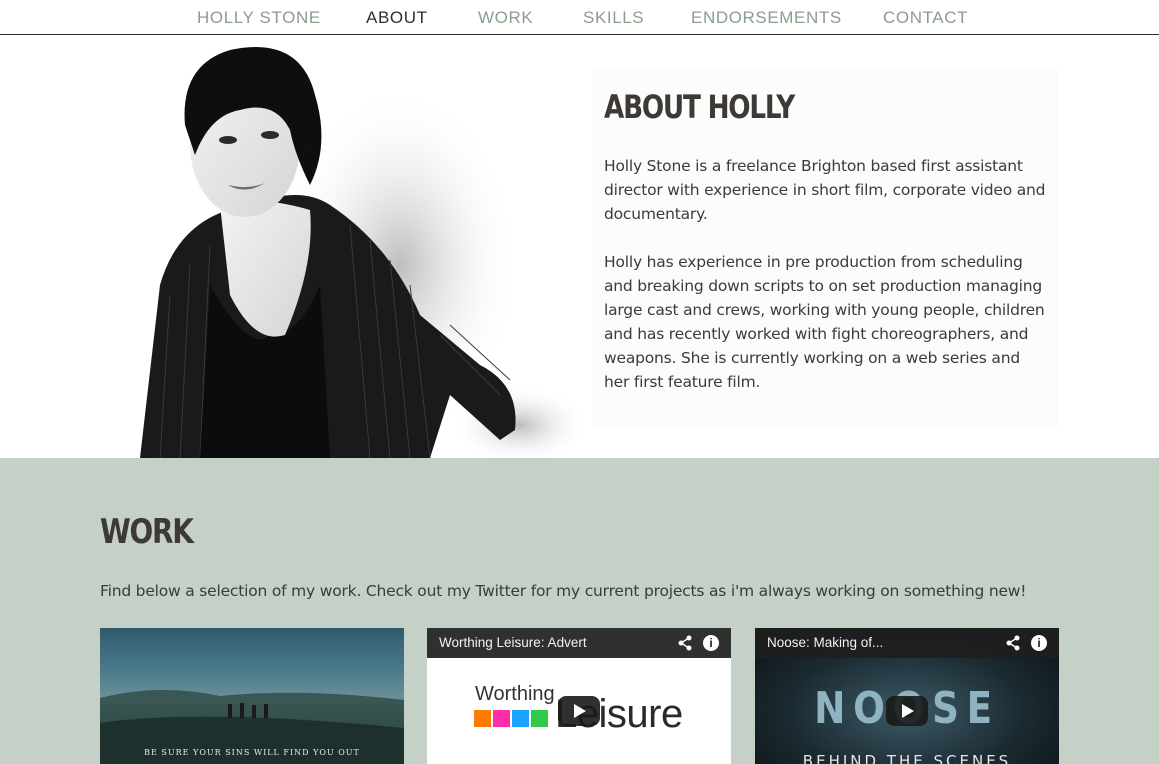 The width and height of the screenshot is (1159, 764). I want to click on poster-landscape-image, so click(252, 727).